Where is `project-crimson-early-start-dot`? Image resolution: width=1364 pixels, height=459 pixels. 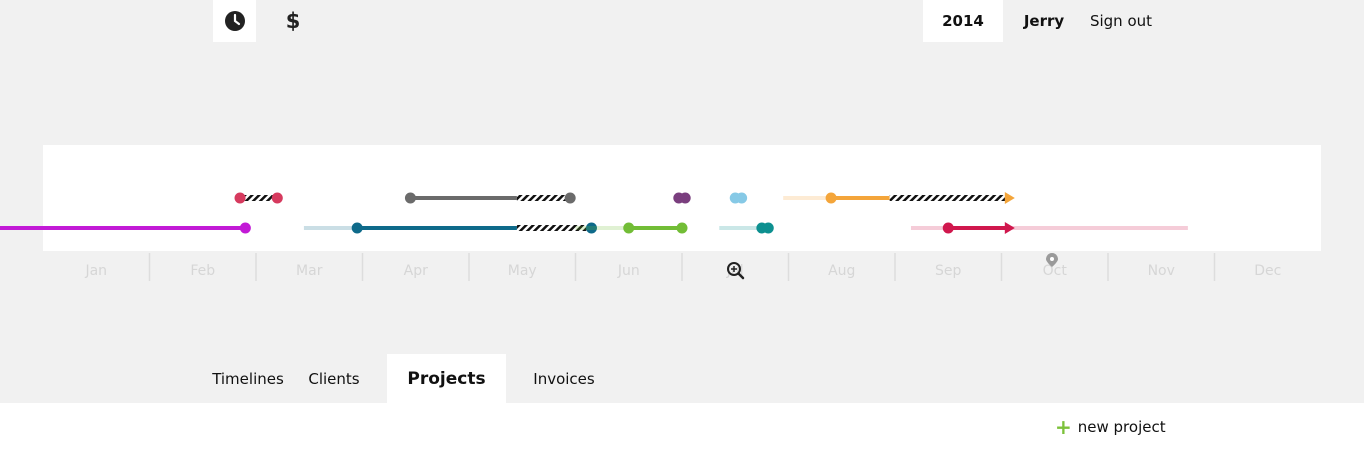 project-crimson-early-start-dot is located at coordinates (240, 198).